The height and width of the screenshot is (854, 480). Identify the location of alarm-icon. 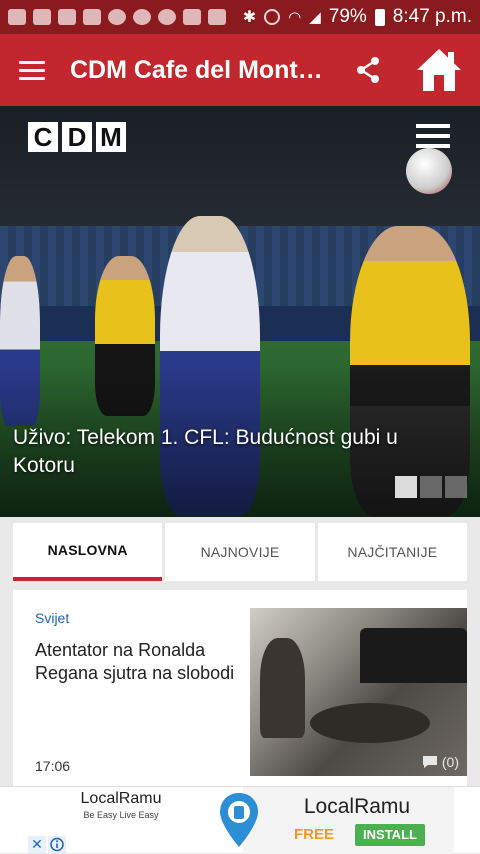
(272, 17).